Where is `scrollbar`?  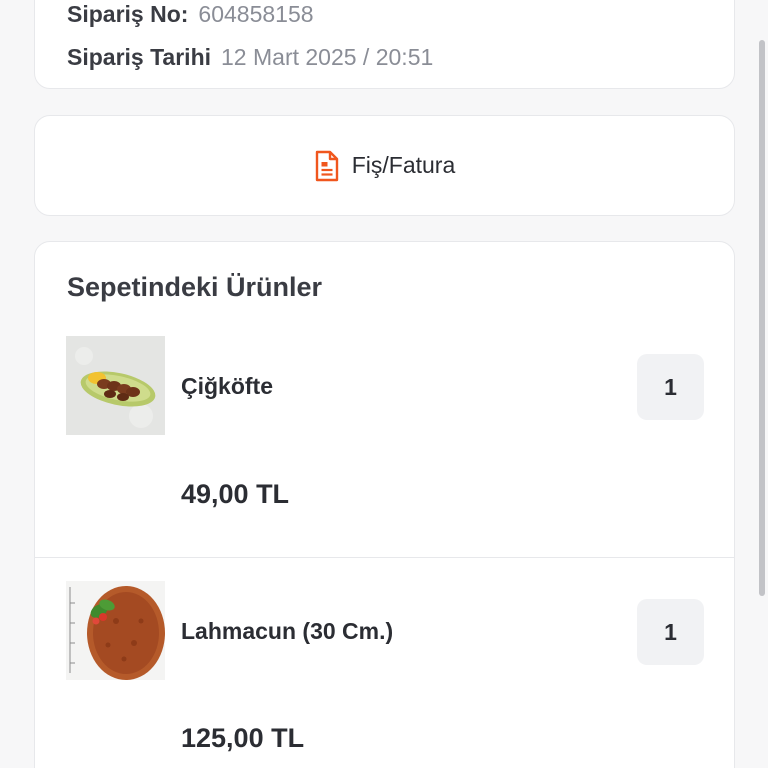
scrollbar is located at coordinates (762, 384).